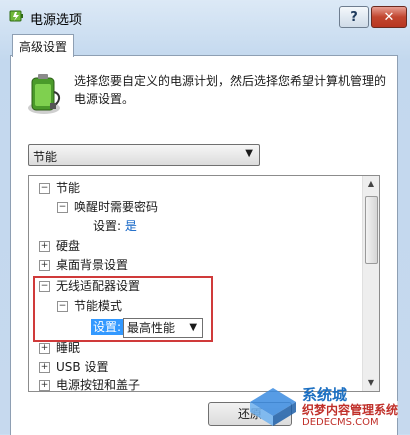 This screenshot has width=410, height=435. Describe the element at coordinates (131, 226) in the screenshot. I see `setting-value-link: 是` at that location.